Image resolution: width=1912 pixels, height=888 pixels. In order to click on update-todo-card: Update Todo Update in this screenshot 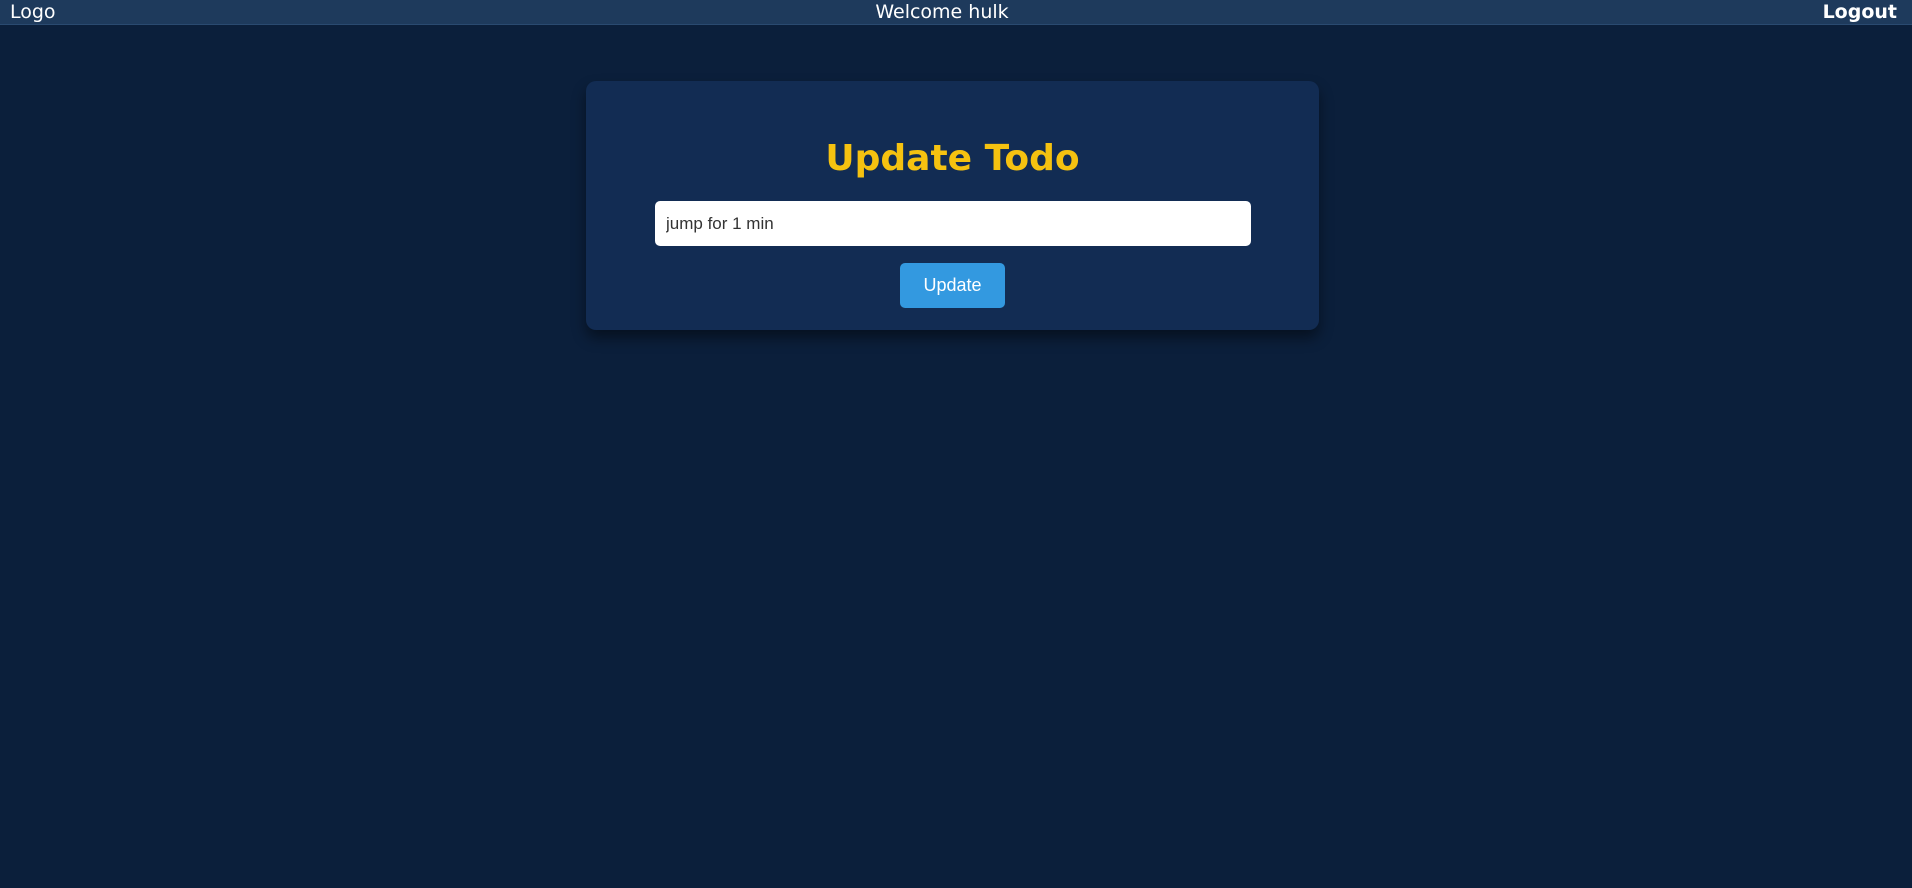, I will do `click(952, 205)`.